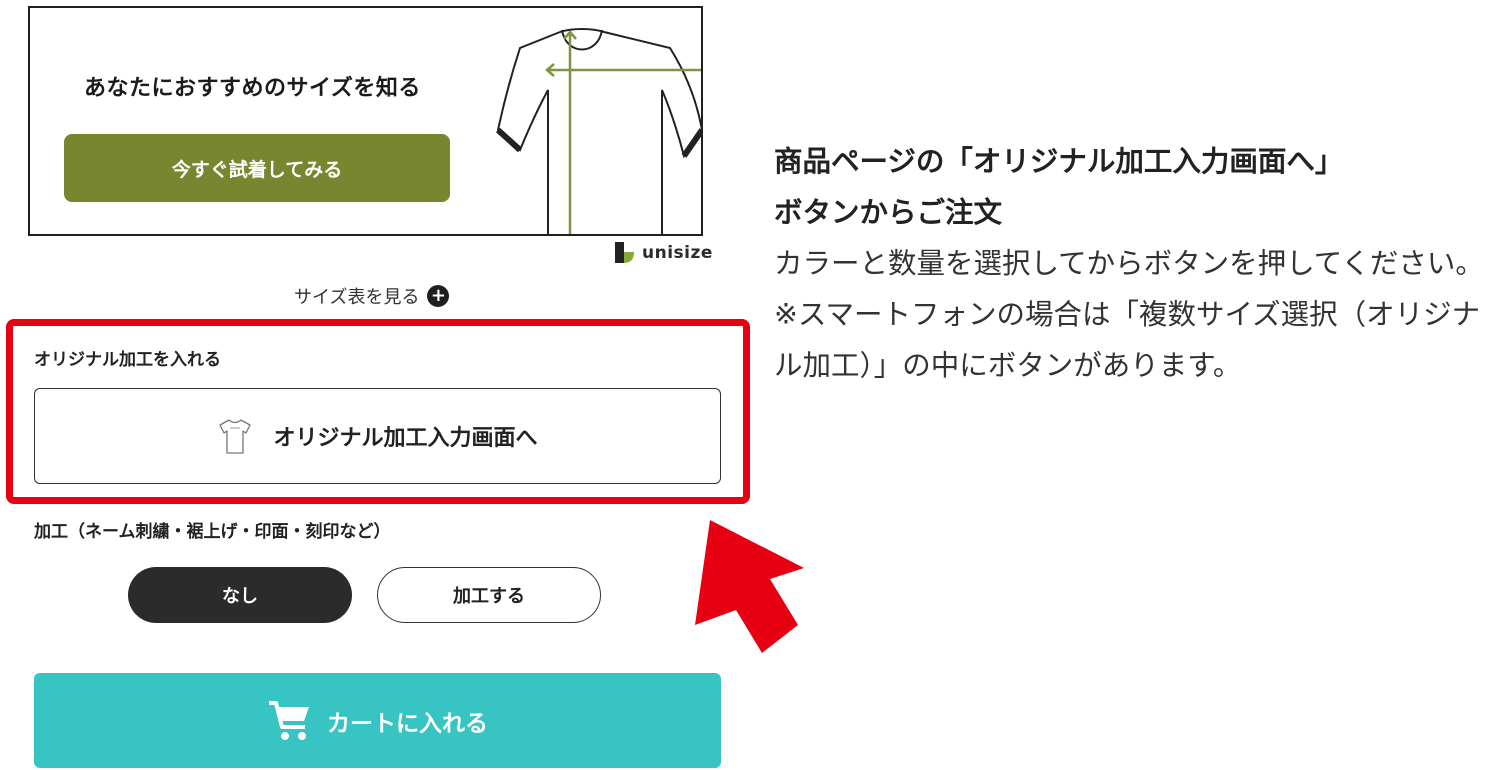 The width and height of the screenshot is (1500, 770). I want to click on try-on-button: 今すぐ試着してみる, so click(257, 168).